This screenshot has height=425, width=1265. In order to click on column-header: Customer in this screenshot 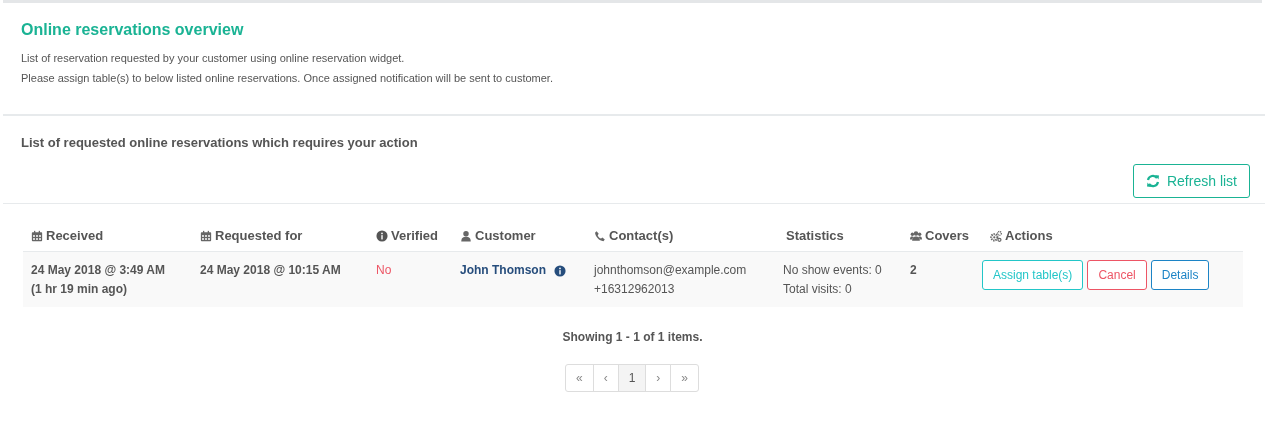, I will do `click(505, 235)`.